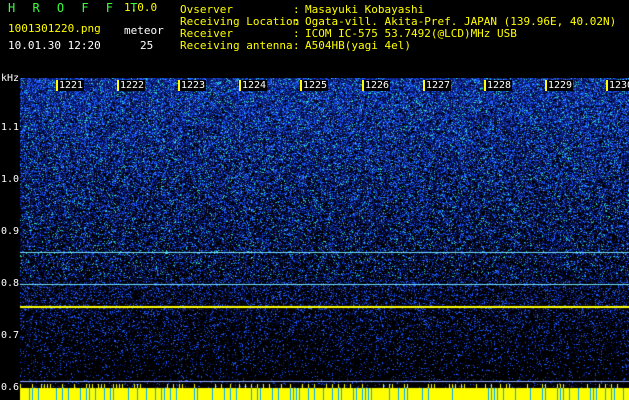 This screenshot has width=629, height=400. What do you see at coordinates (193, 85) in the screenshot?
I see `x-tick-label: 1223` at bounding box center [193, 85].